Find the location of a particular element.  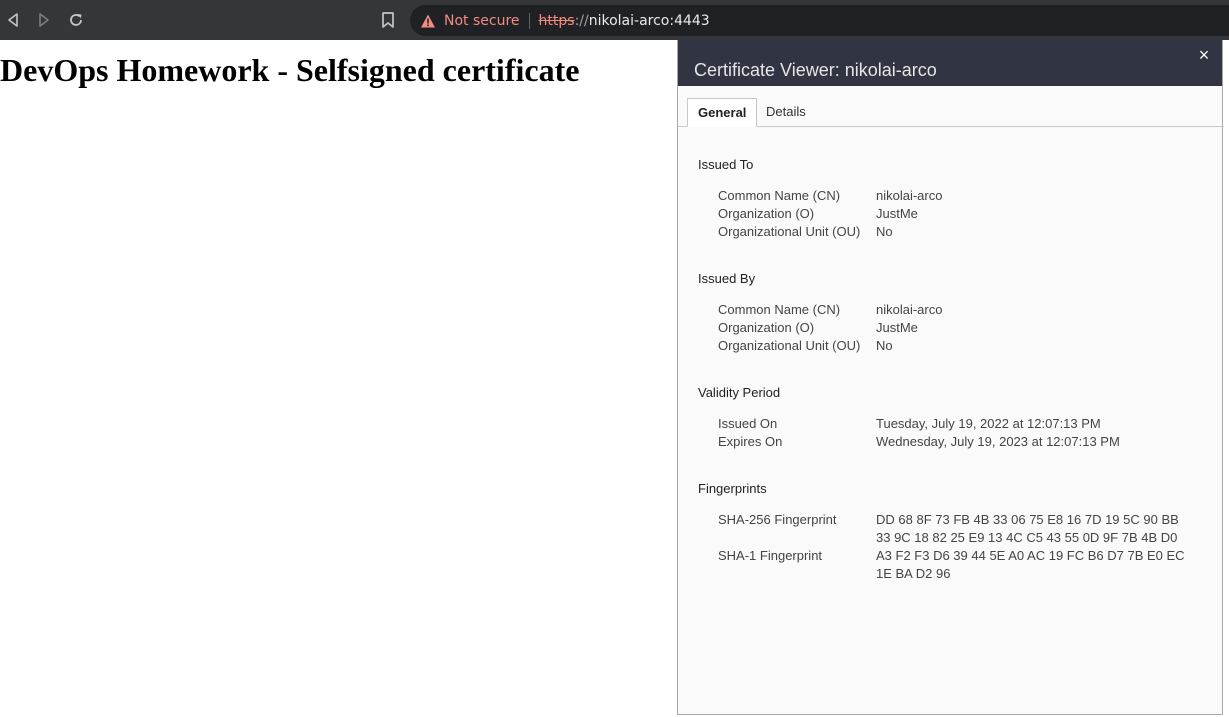

bookmark-button is located at coordinates (388, 20).